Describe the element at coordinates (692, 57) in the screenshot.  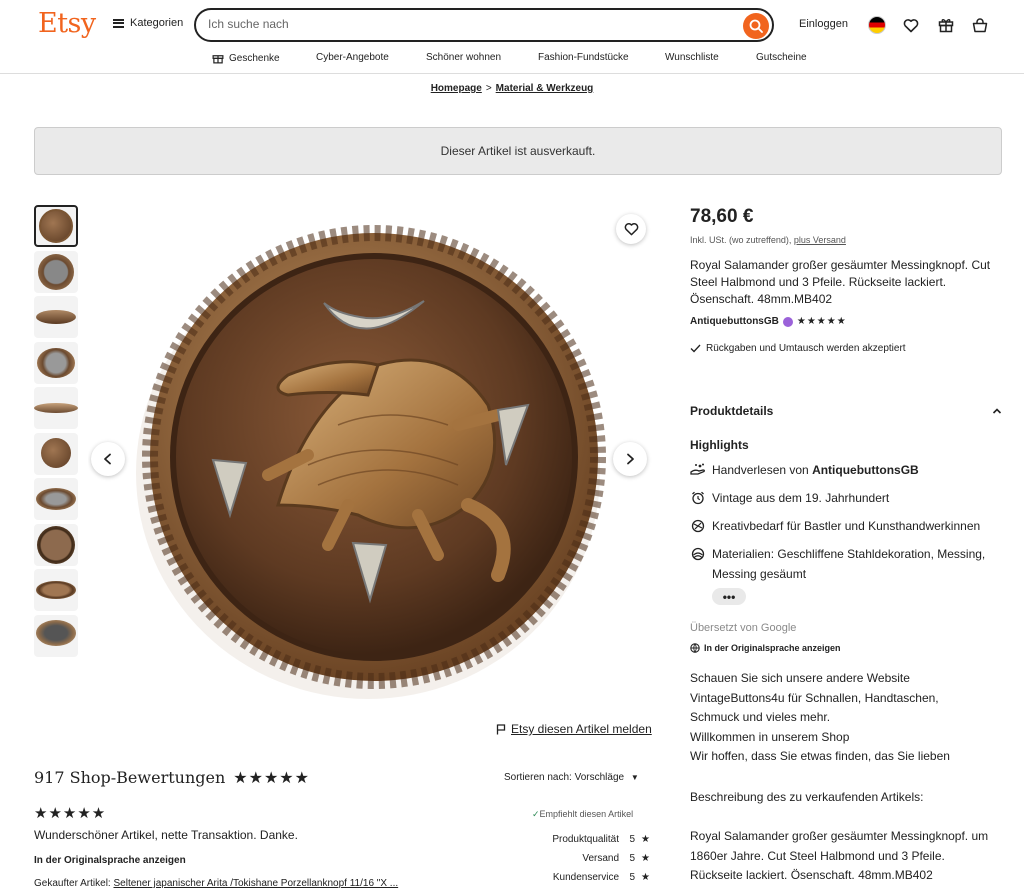
I see `nav-wishlist: Wunschliste` at that location.